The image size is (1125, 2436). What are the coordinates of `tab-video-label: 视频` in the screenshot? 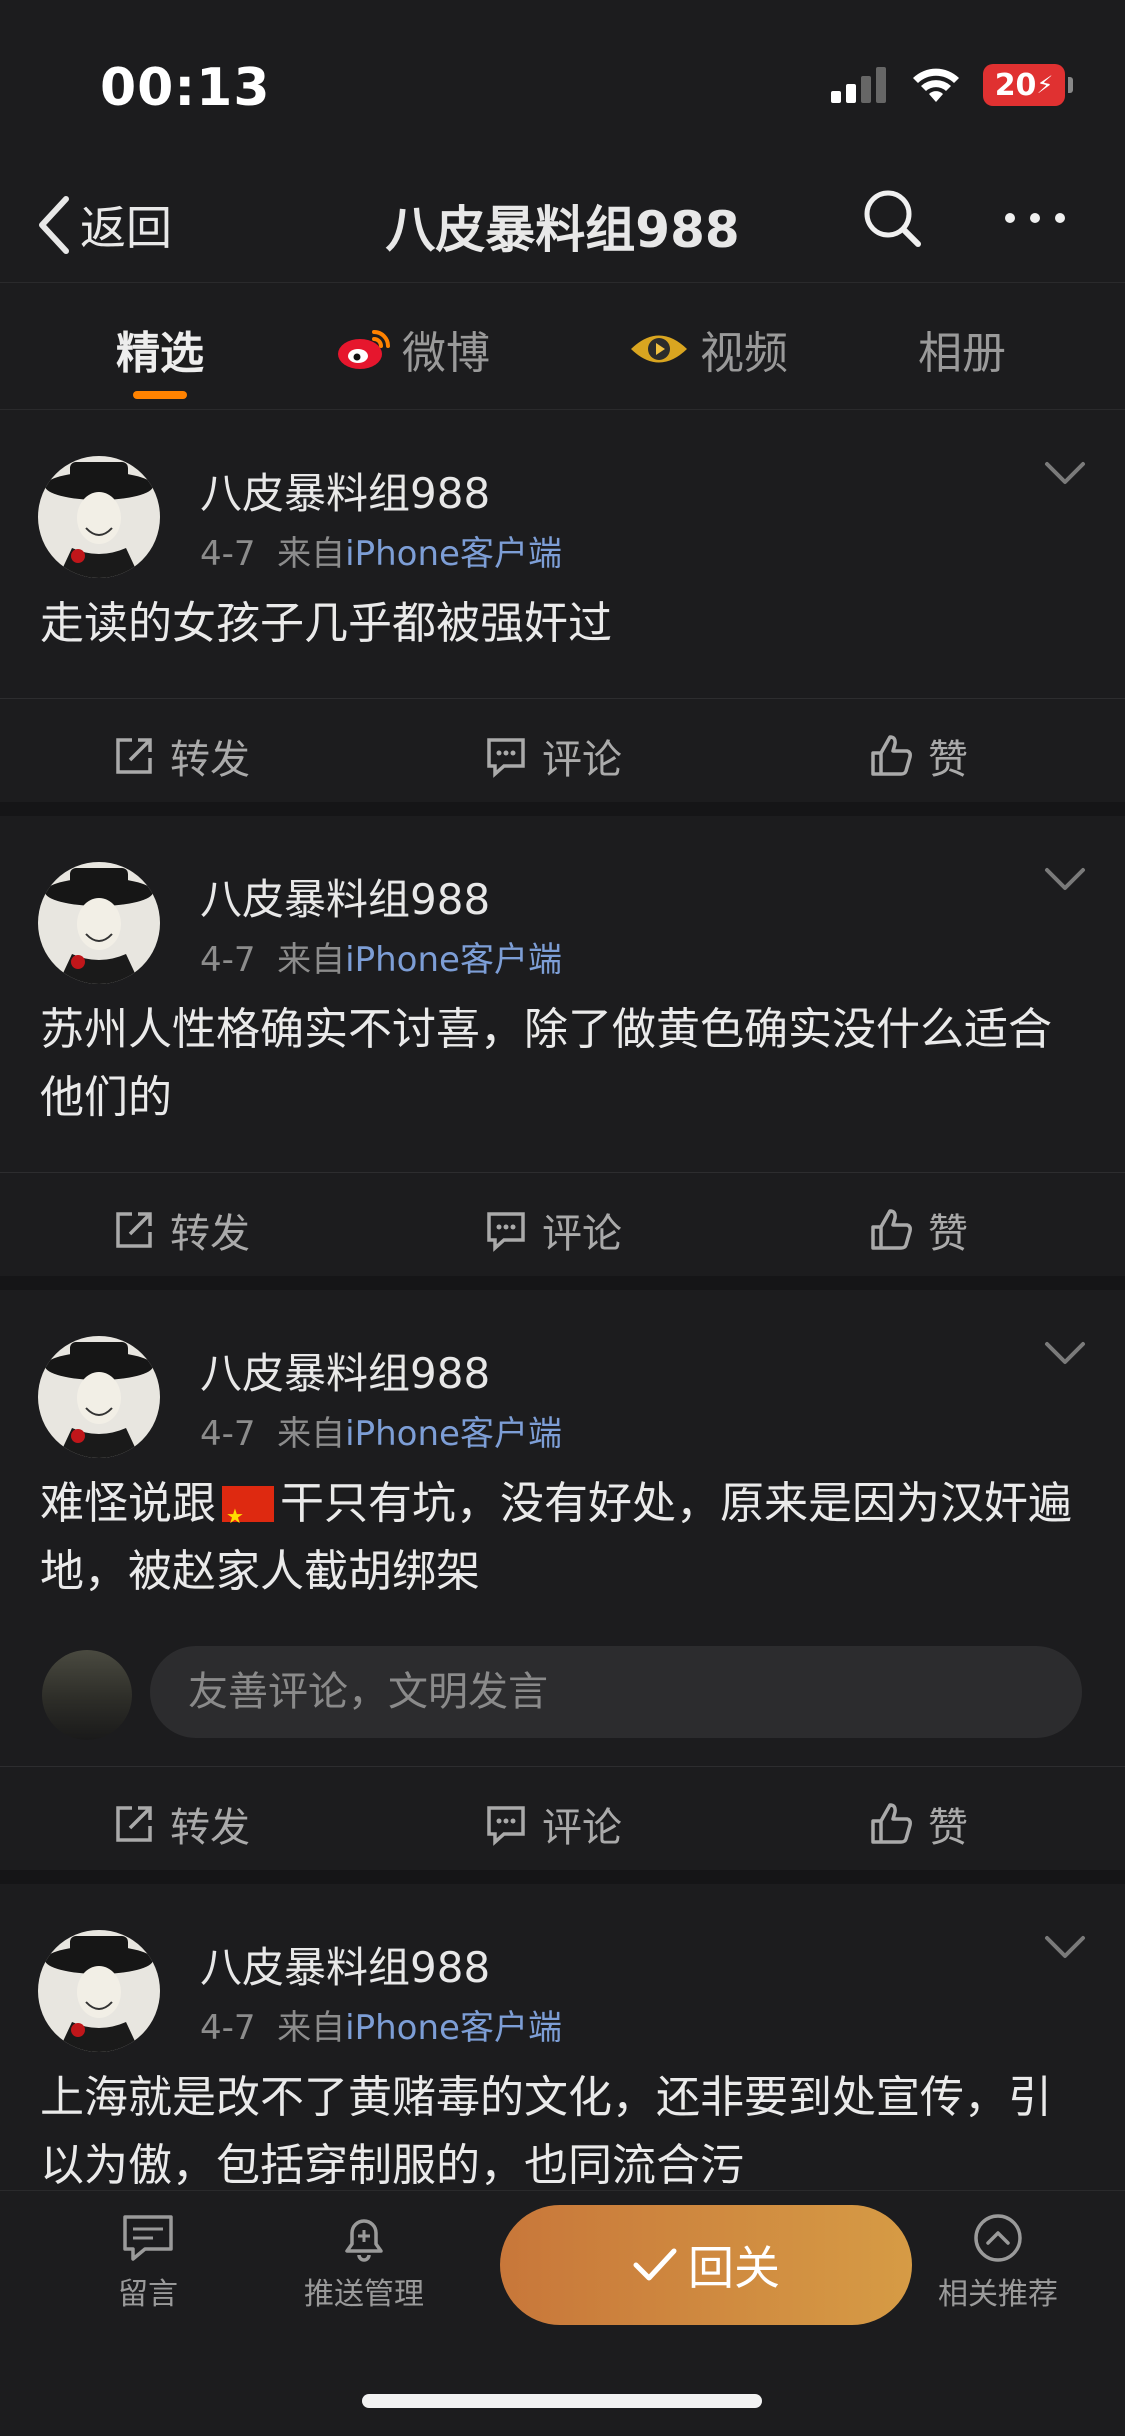 It's located at (744, 353).